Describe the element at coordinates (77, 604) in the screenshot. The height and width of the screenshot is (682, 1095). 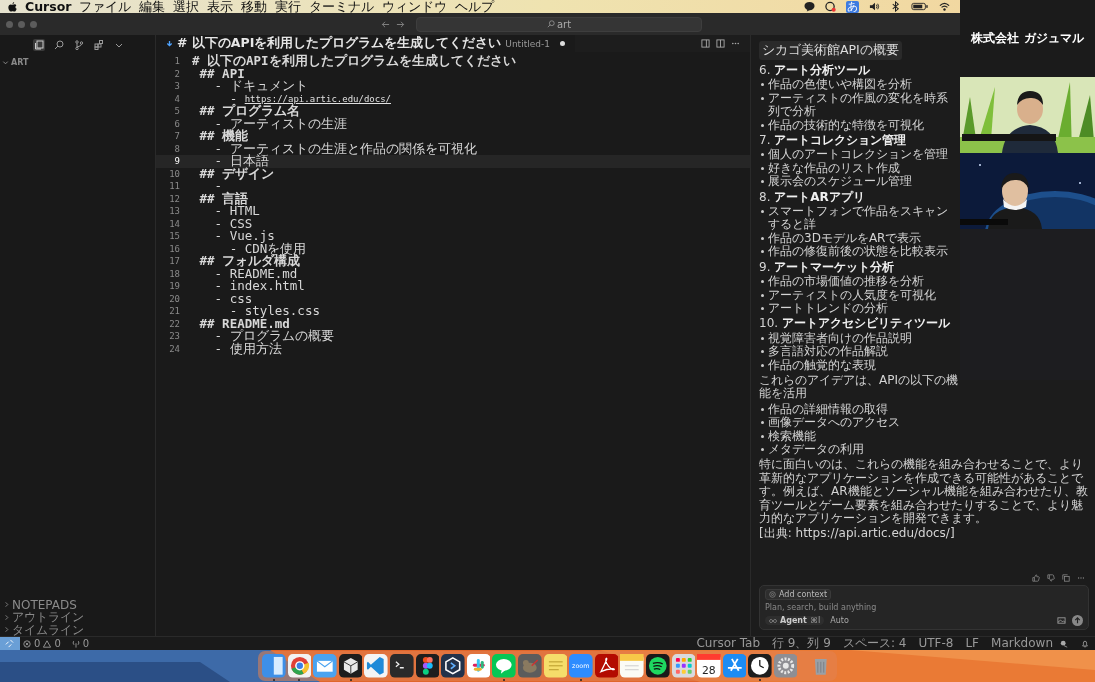
I see `panel-section-header: NOTEPADS` at that location.